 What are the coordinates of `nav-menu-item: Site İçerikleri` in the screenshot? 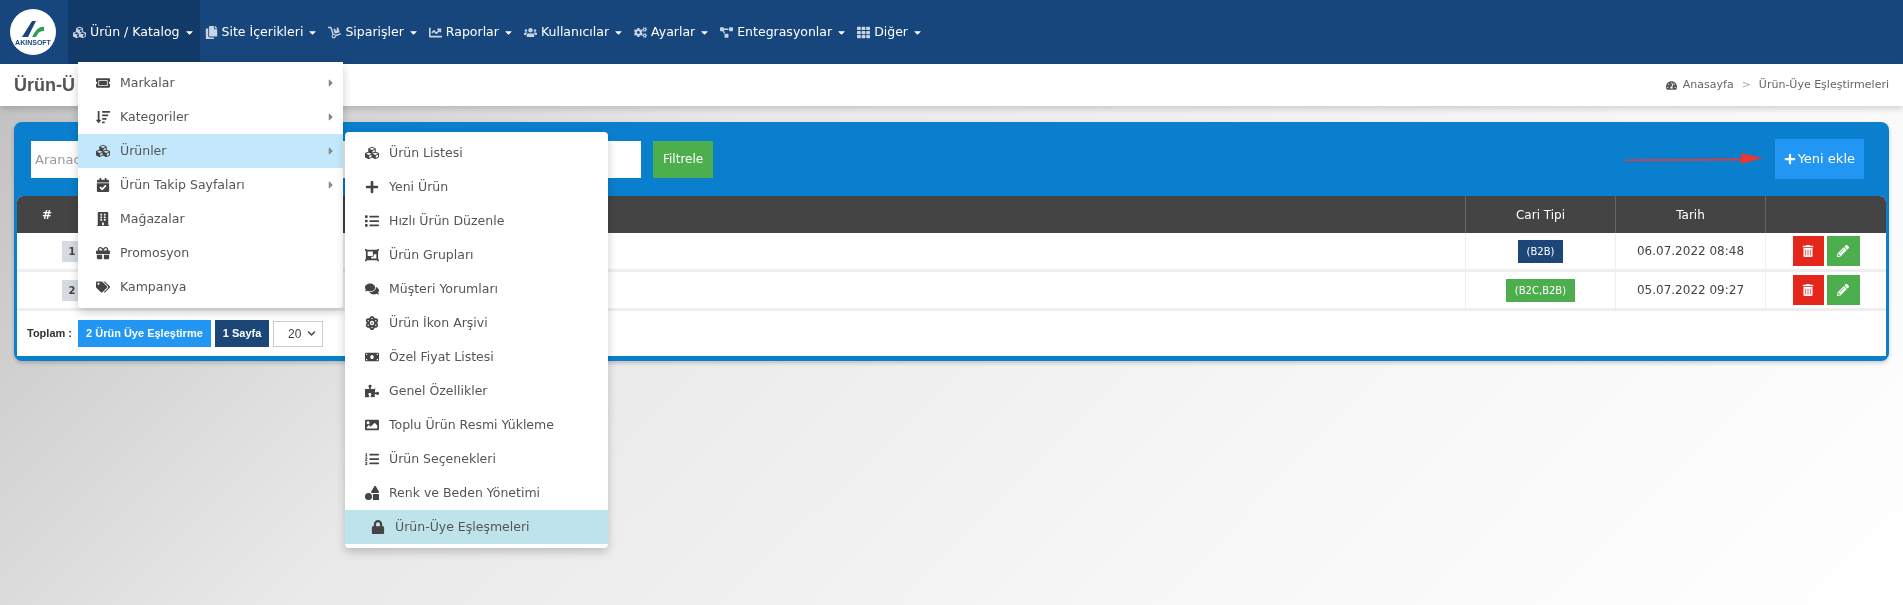 It's located at (261, 32).